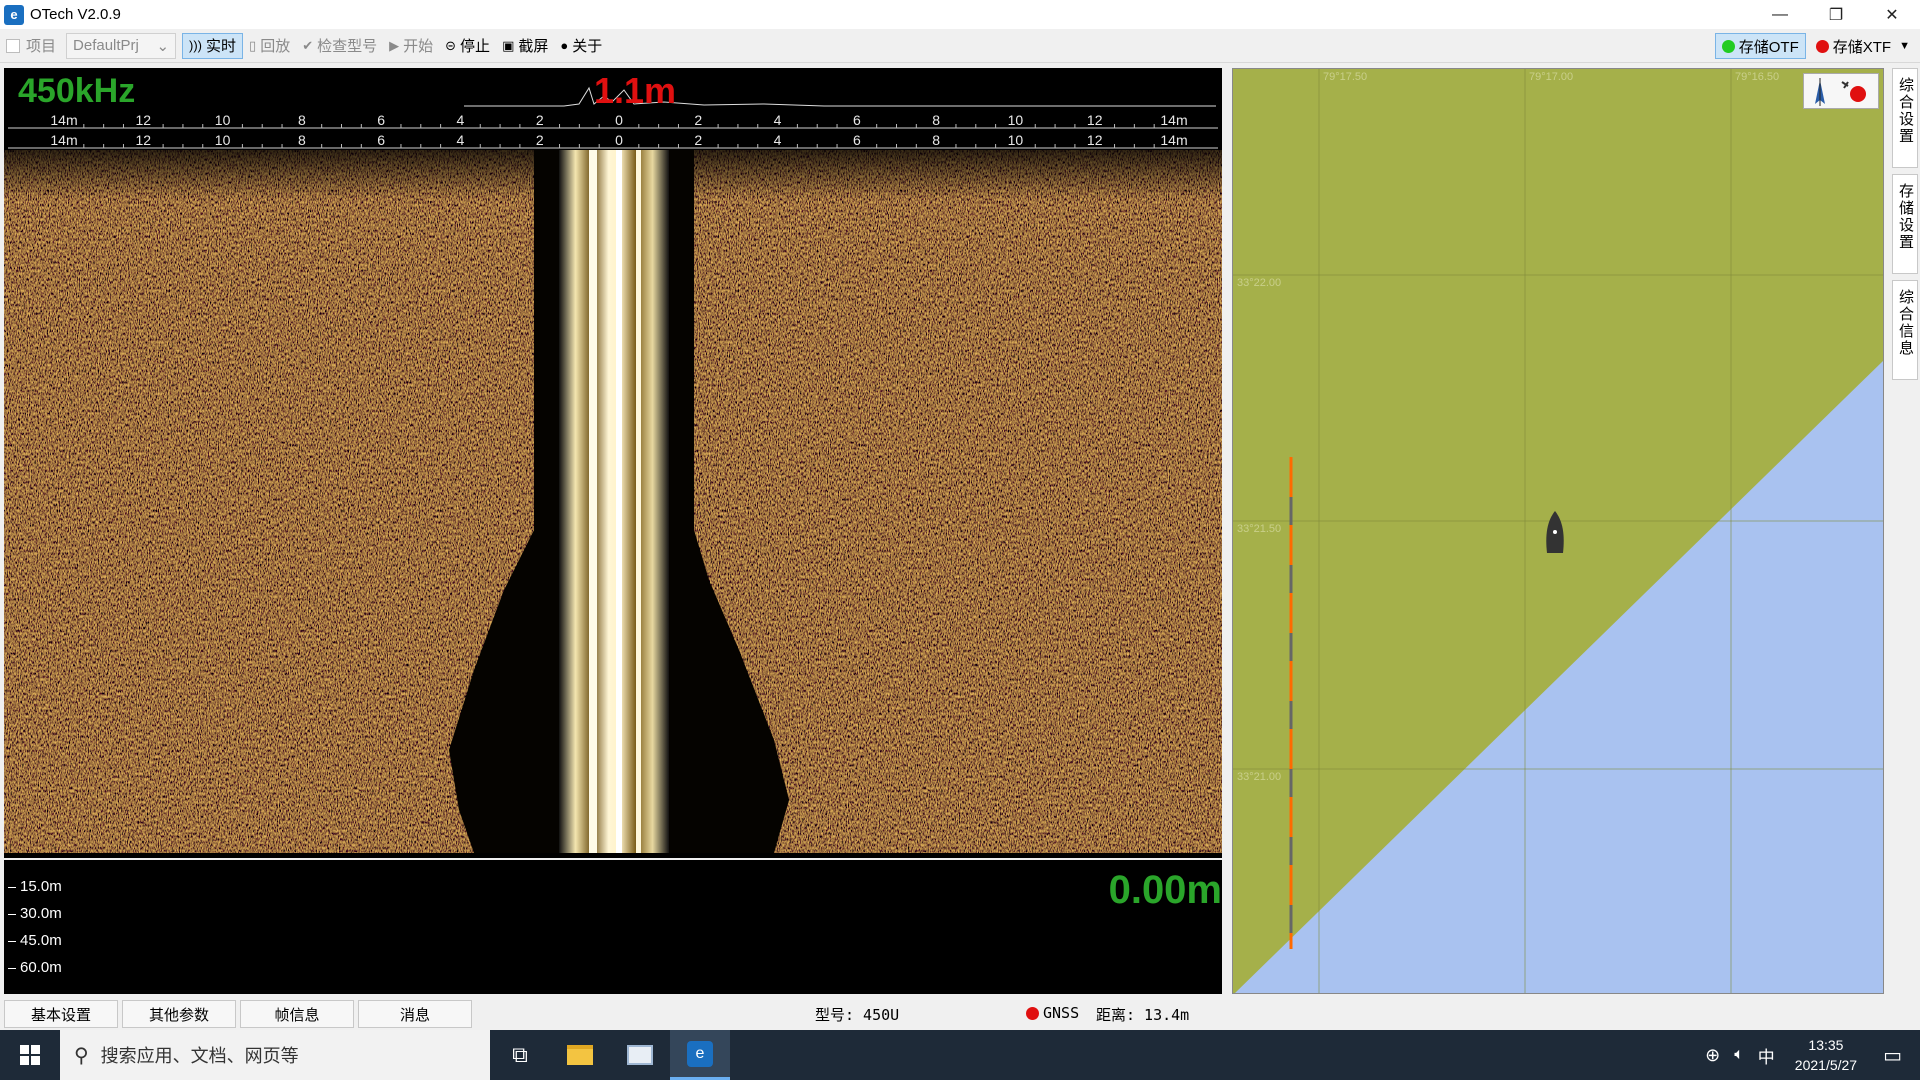 The width and height of the screenshot is (1920, 1080). Describe the element at coordinates (700, 1055) in the screenshot. I see `otech-taskbar-icon: e` at that location.